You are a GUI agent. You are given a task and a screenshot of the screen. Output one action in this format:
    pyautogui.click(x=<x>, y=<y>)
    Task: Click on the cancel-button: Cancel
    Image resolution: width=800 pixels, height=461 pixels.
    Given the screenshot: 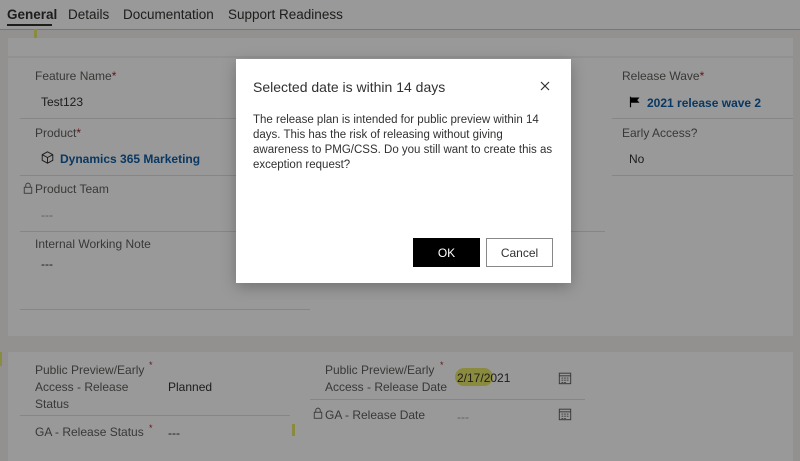 What is the action you would take?
    pyautogui.click(x=519, y=252)
    